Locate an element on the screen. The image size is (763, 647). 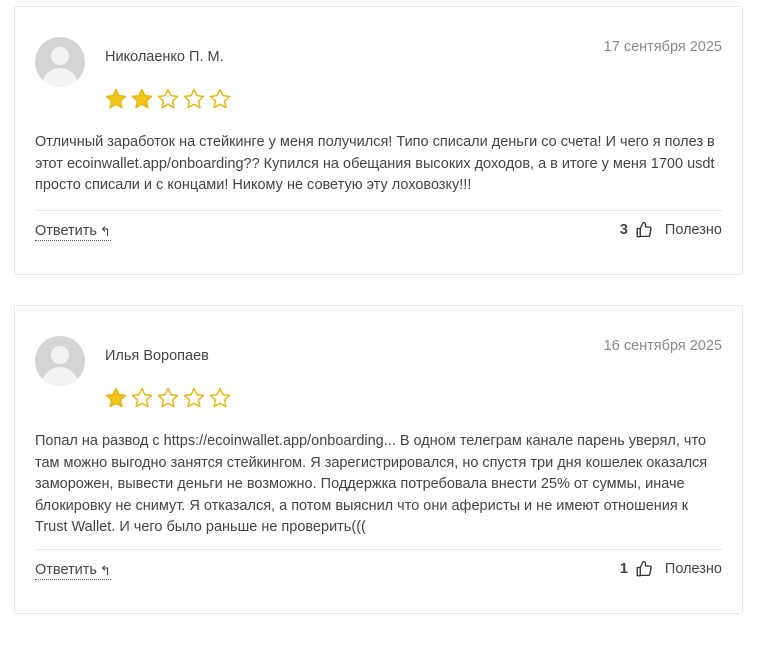
helpful-vote: 3 Полезно is located at coordinates (671, 230).